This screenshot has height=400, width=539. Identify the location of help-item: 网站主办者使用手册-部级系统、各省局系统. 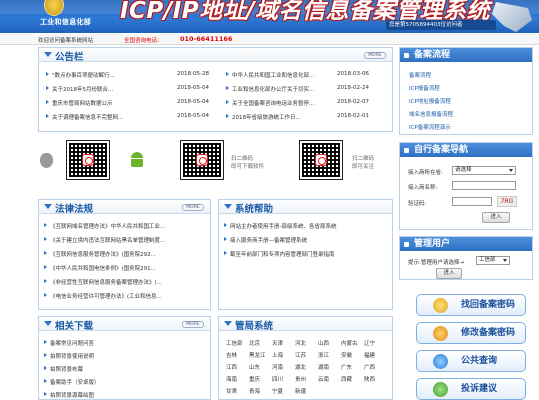
(306, 226).